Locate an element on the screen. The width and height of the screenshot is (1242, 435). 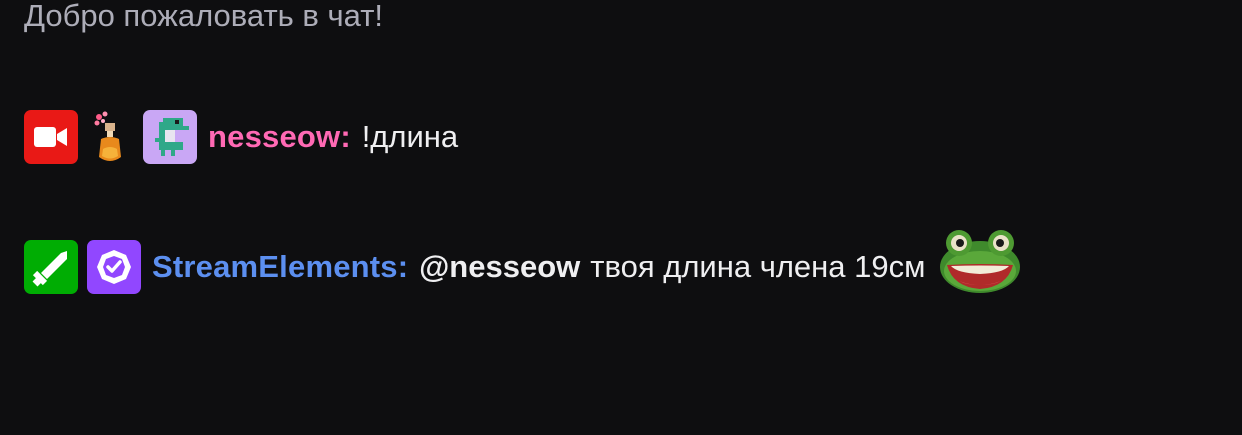
video-camera-icon is located at coordinates (51, 137).